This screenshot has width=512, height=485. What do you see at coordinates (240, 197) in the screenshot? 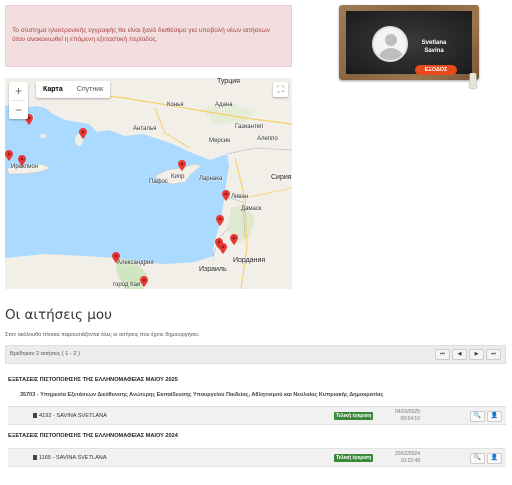
I see `map-label-lebanon: Ливан` at bounding box center [240, 197].